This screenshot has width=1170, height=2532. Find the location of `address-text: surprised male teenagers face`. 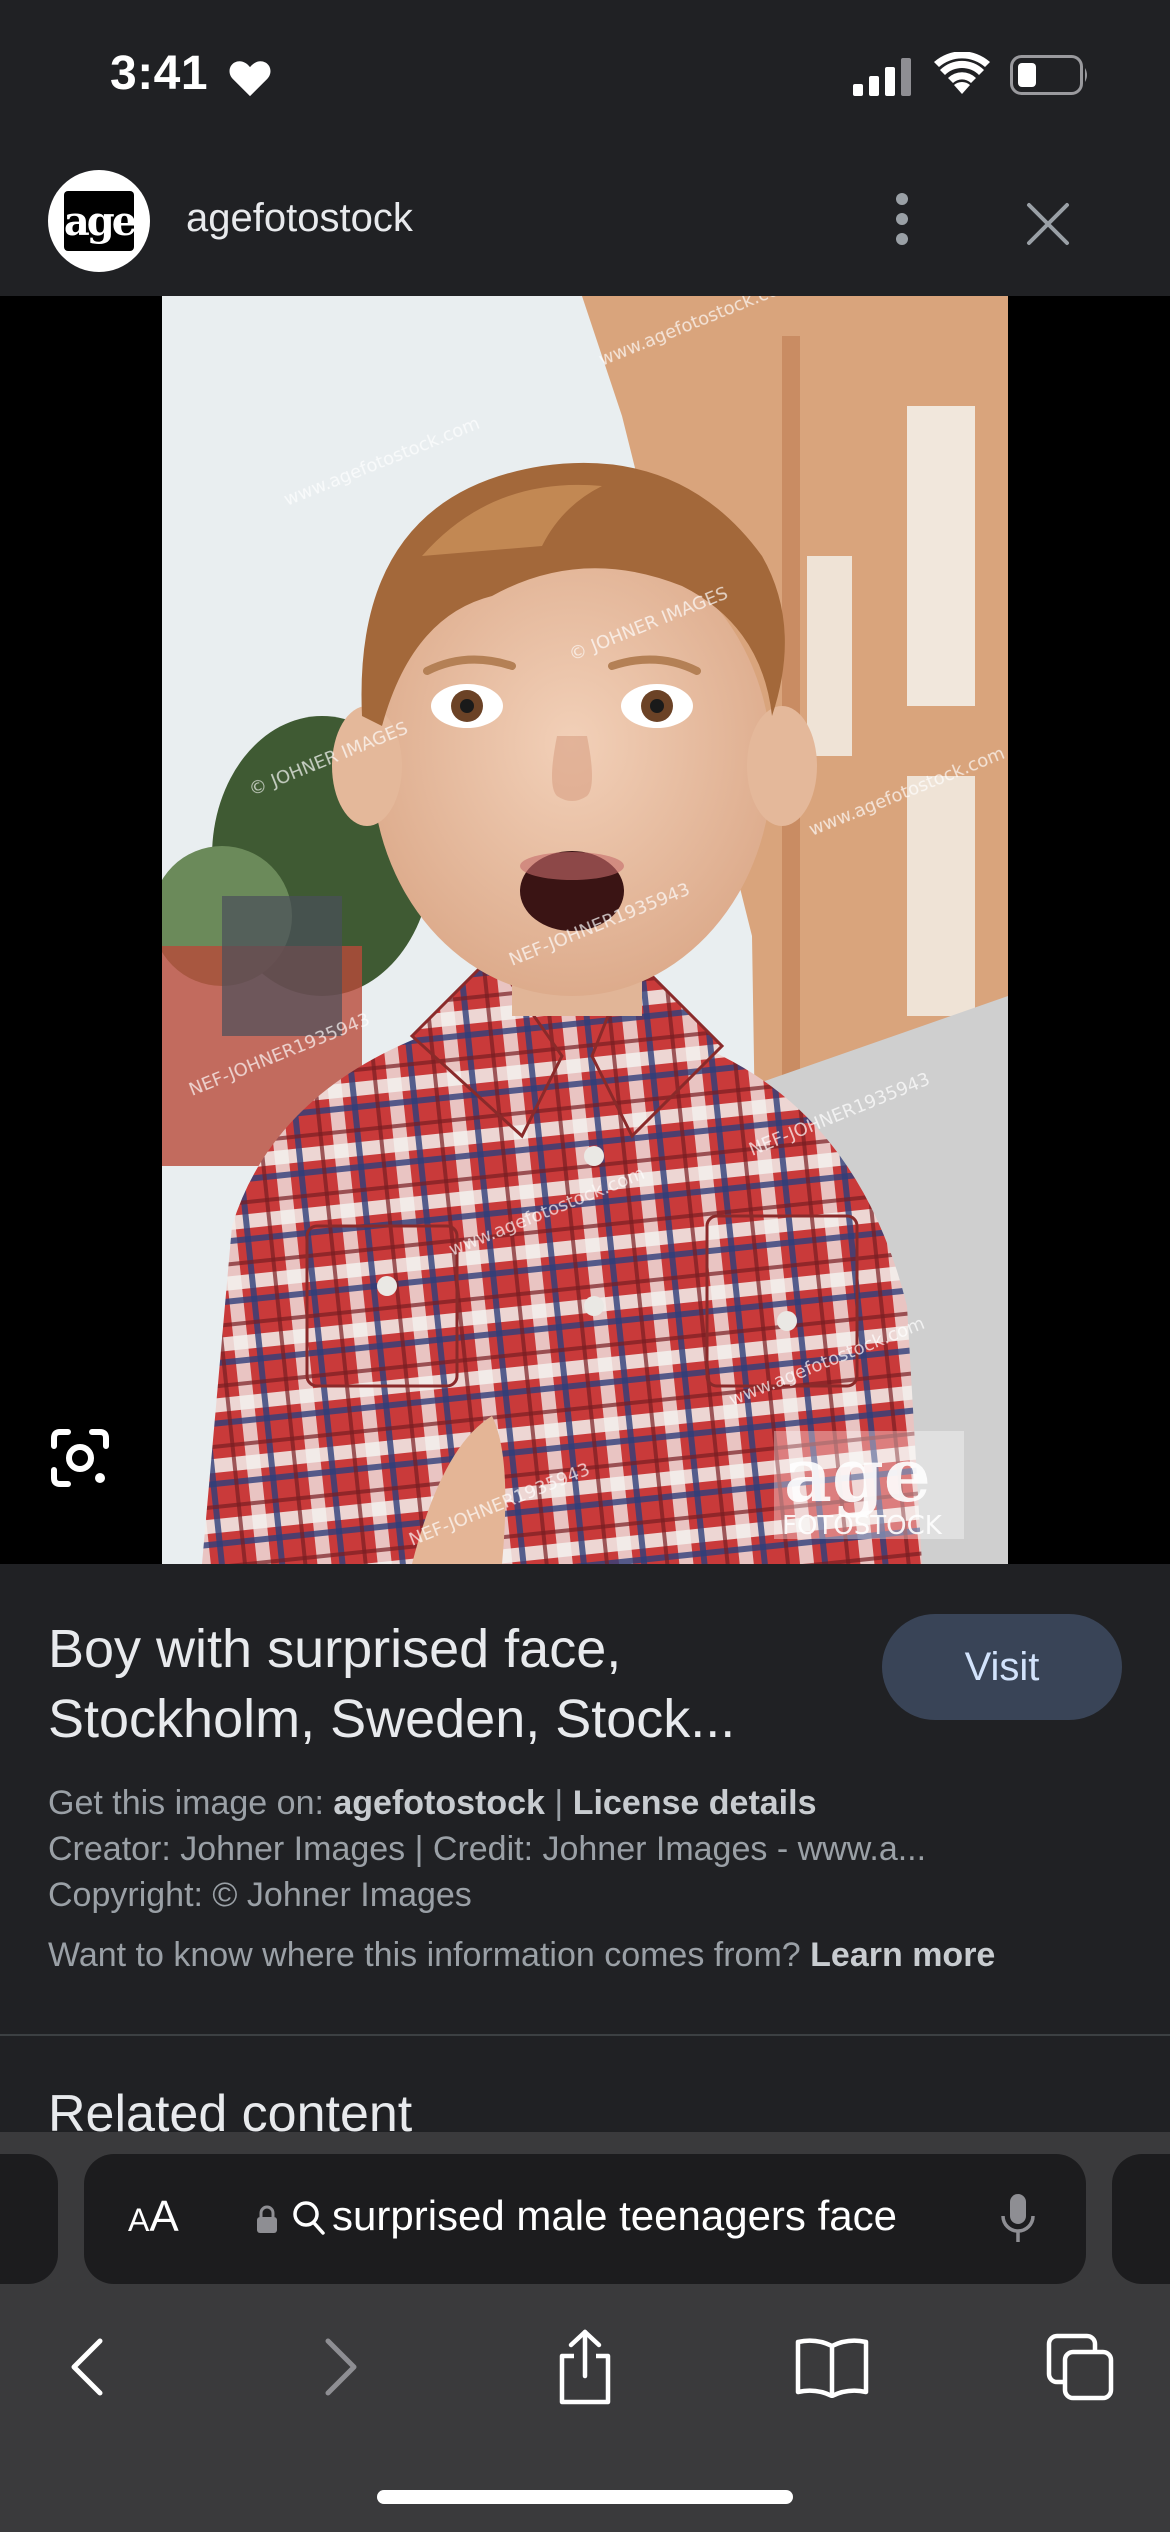

address-text: surprised male teenagers face is located at coordinates (614, 2216).